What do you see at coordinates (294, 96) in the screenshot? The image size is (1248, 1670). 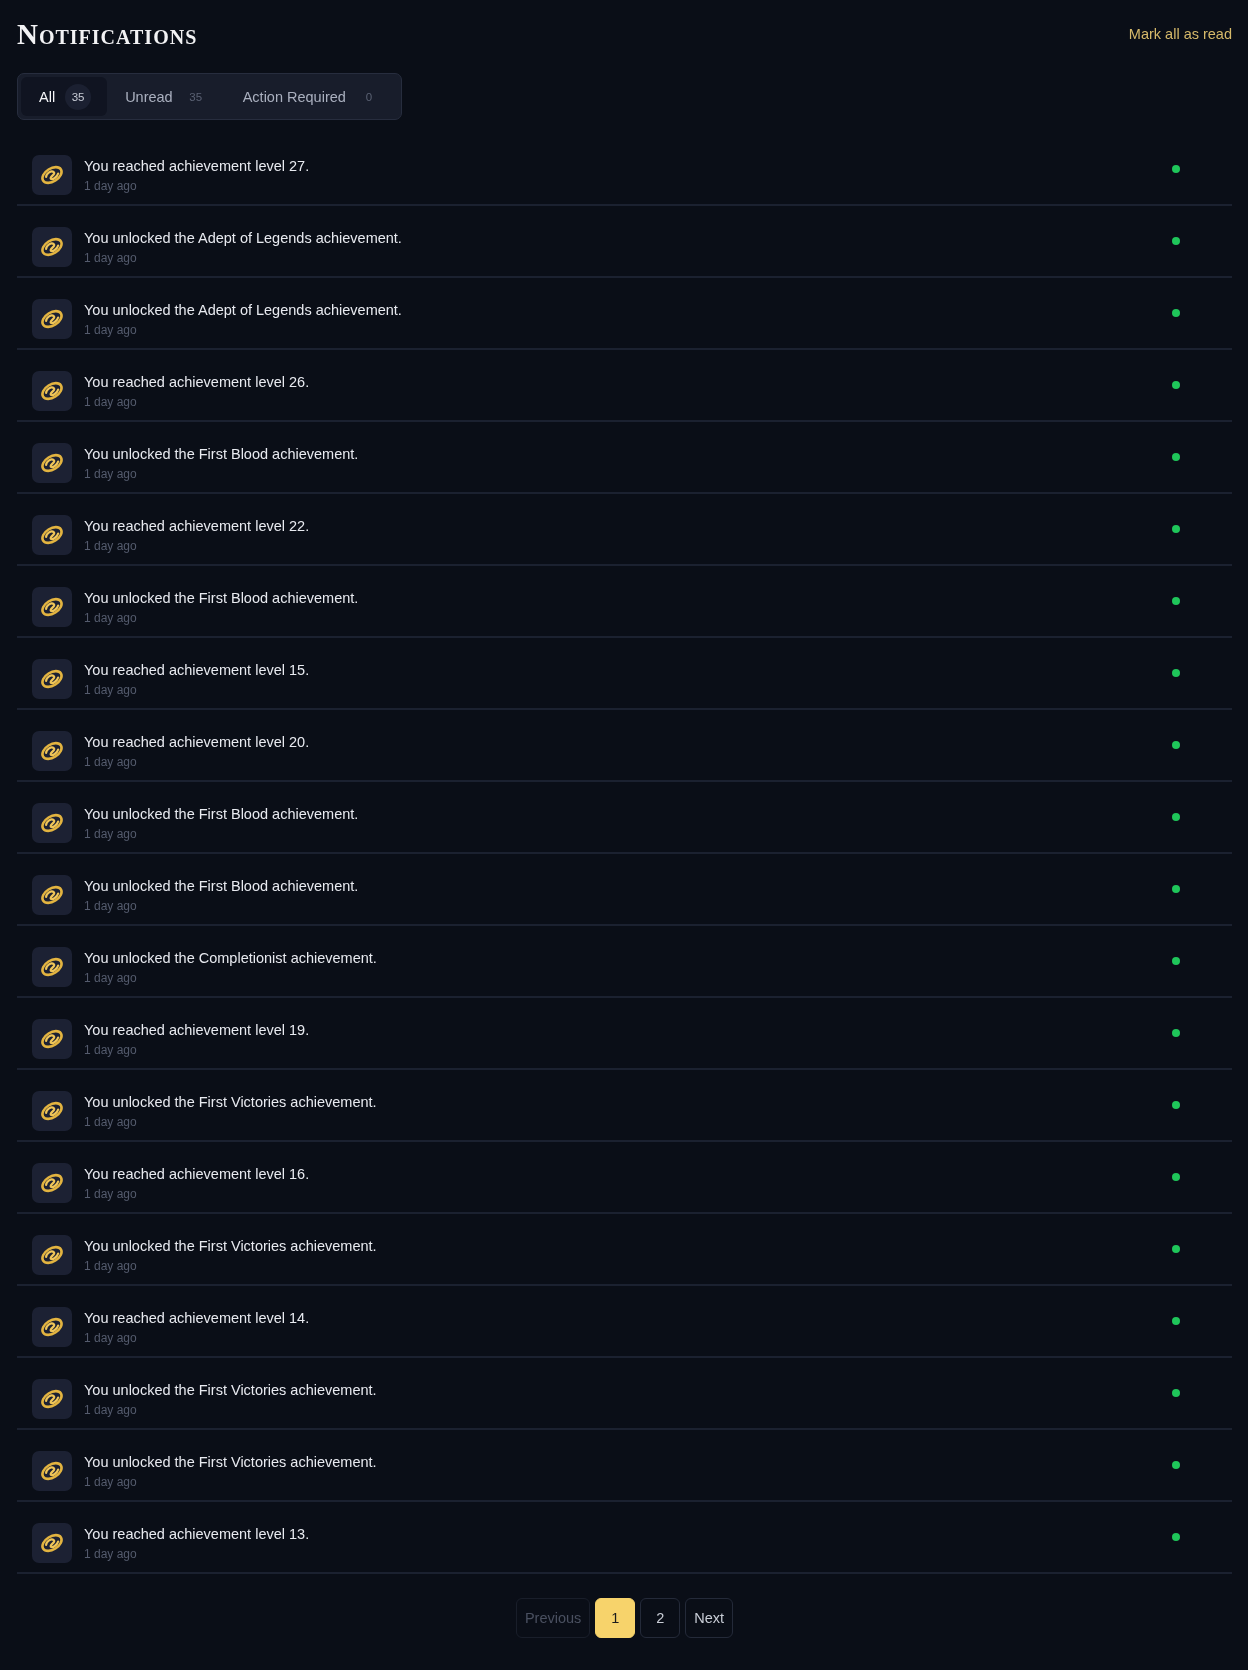 I see `tab-label: Action Required` at bounding box center [294, 96].